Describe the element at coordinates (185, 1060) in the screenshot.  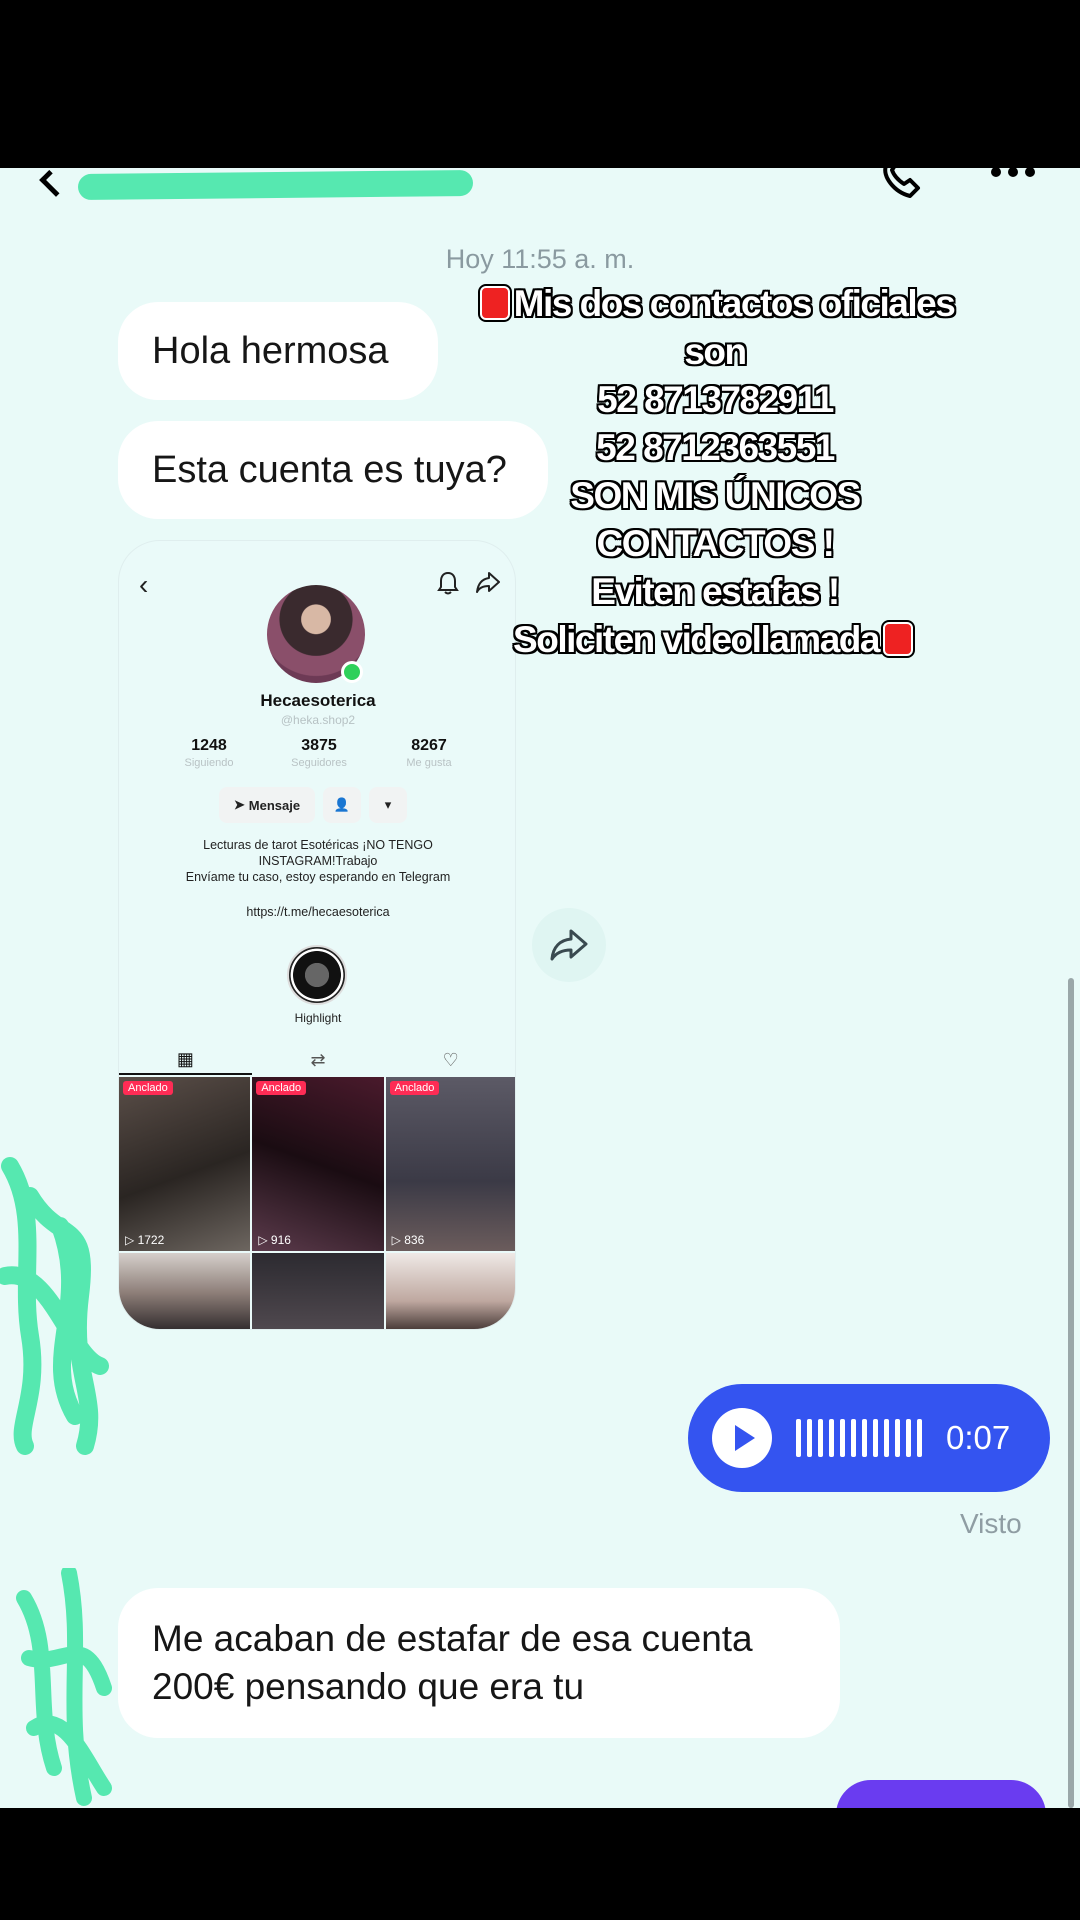
I see `grid-tab-icon: ▦` at that location.